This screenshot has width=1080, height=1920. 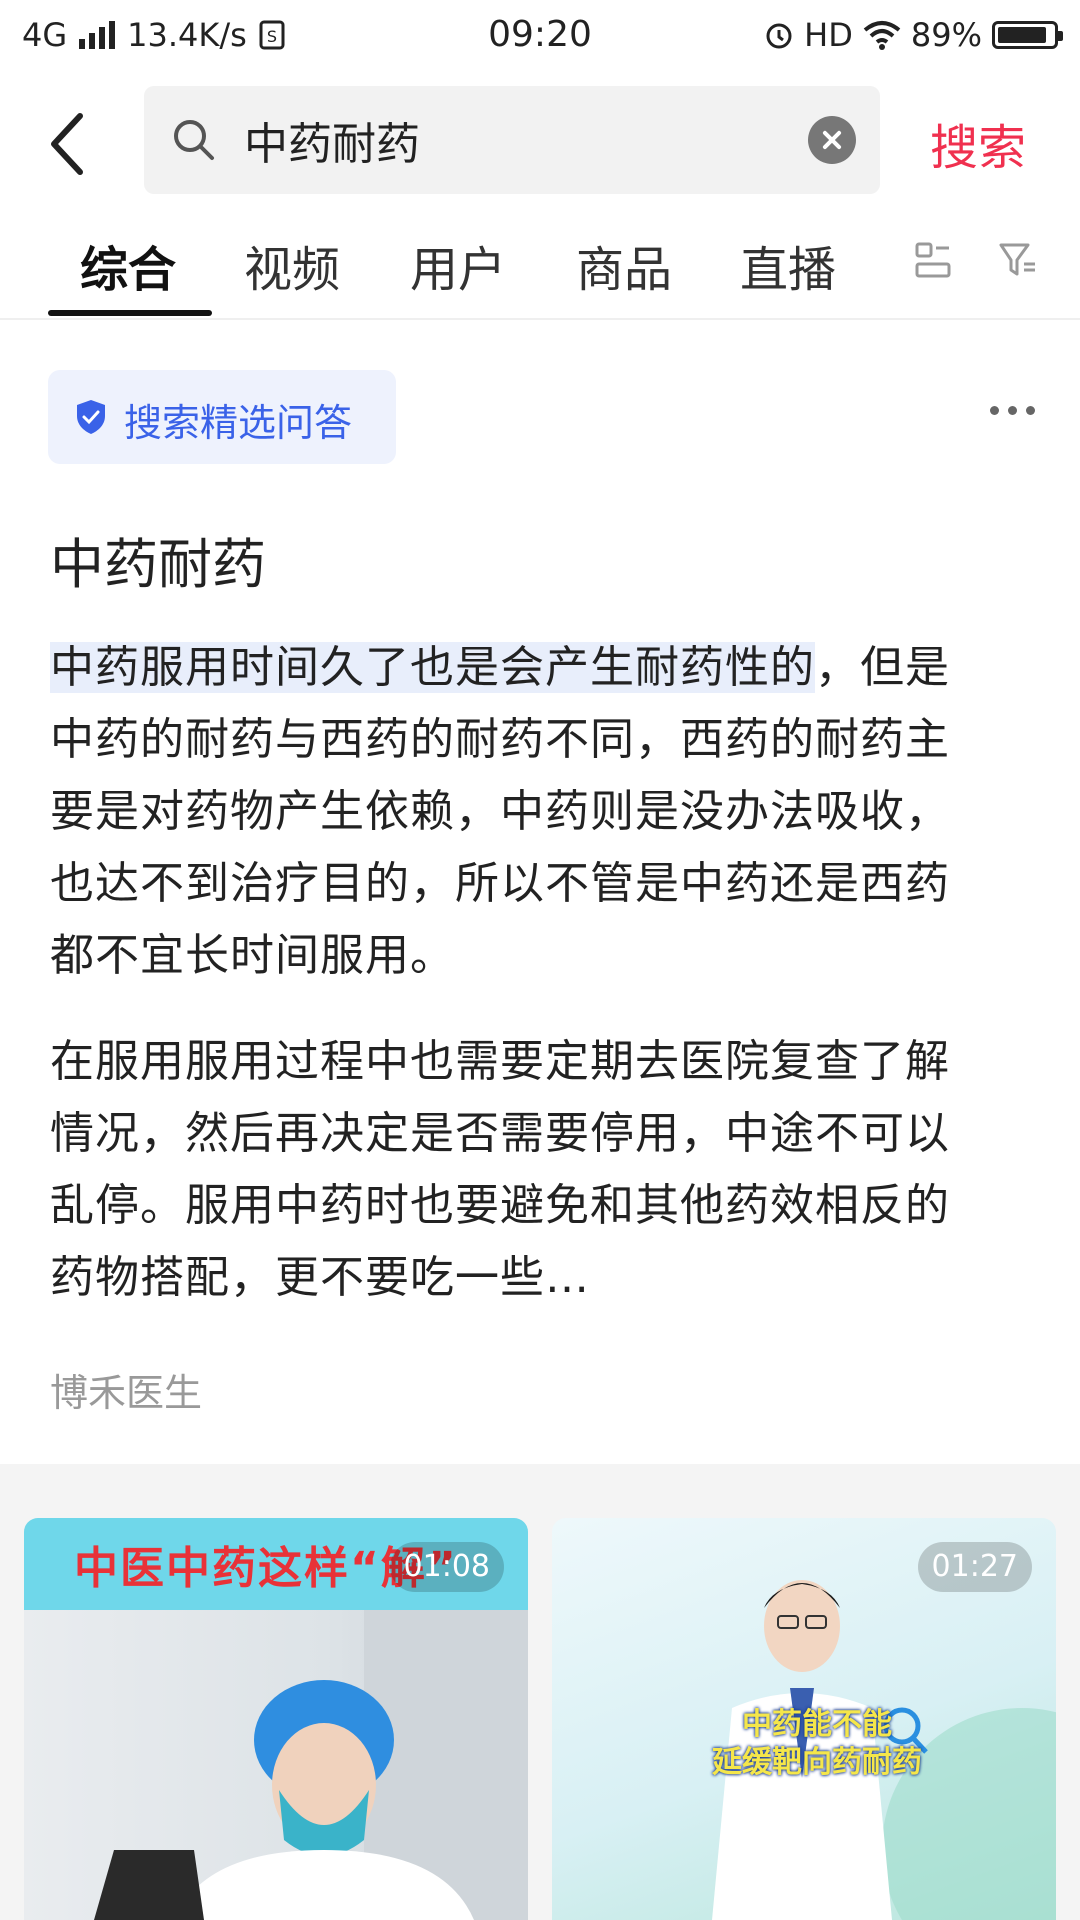 What do you see at coordinates (512, 140) in the screenshot?
I see `search-box: 中药耐药` at bounding box center [512, 140].